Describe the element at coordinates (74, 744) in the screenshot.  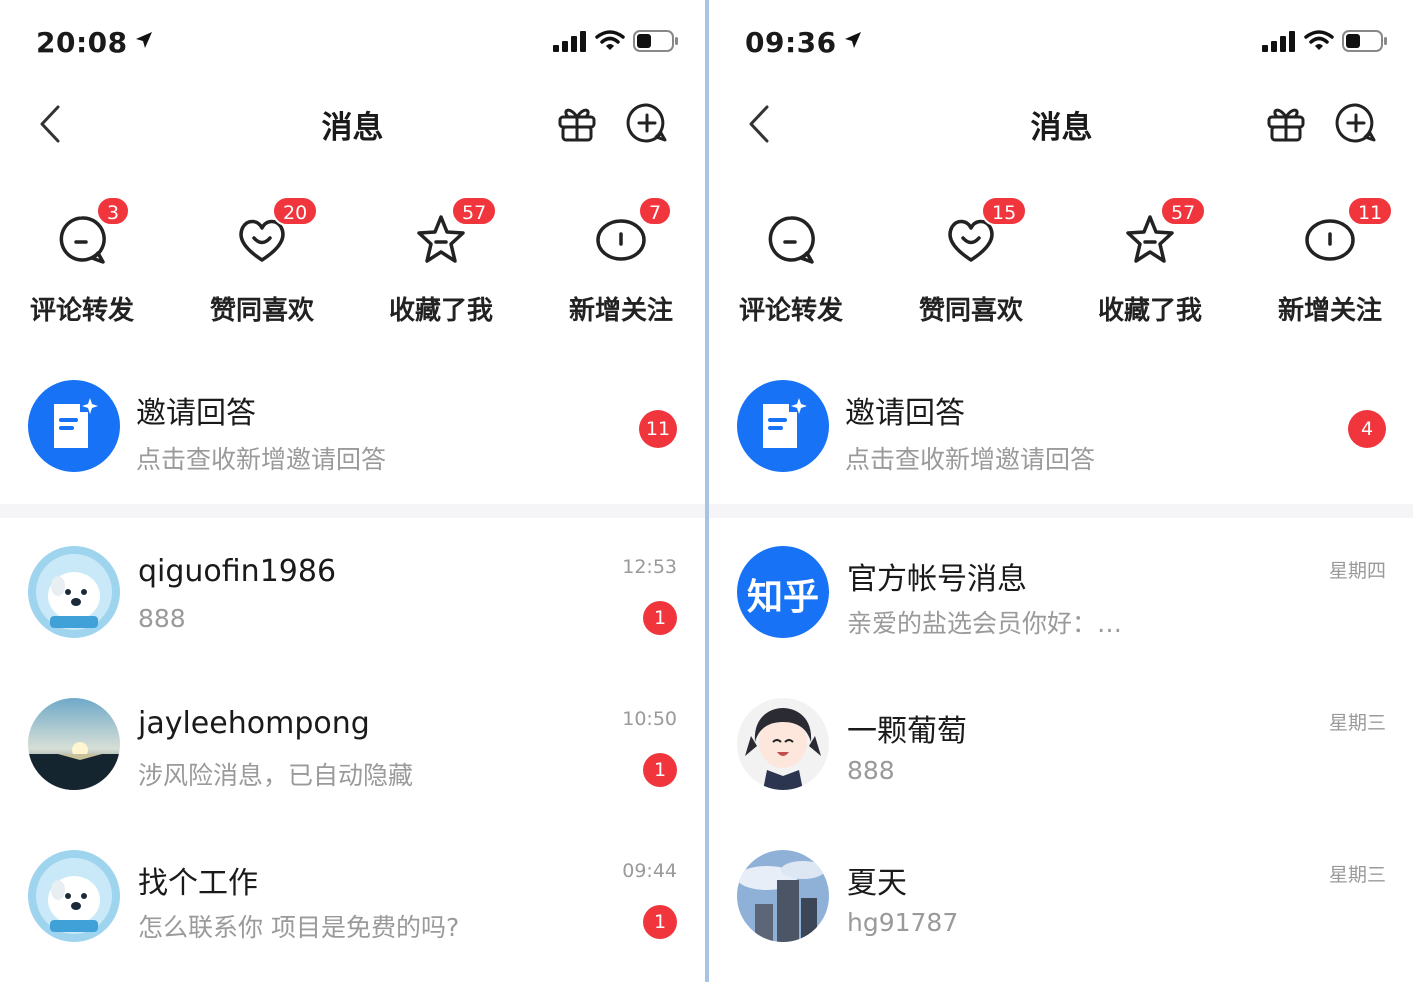
I see `sunset-avatar` at that location.